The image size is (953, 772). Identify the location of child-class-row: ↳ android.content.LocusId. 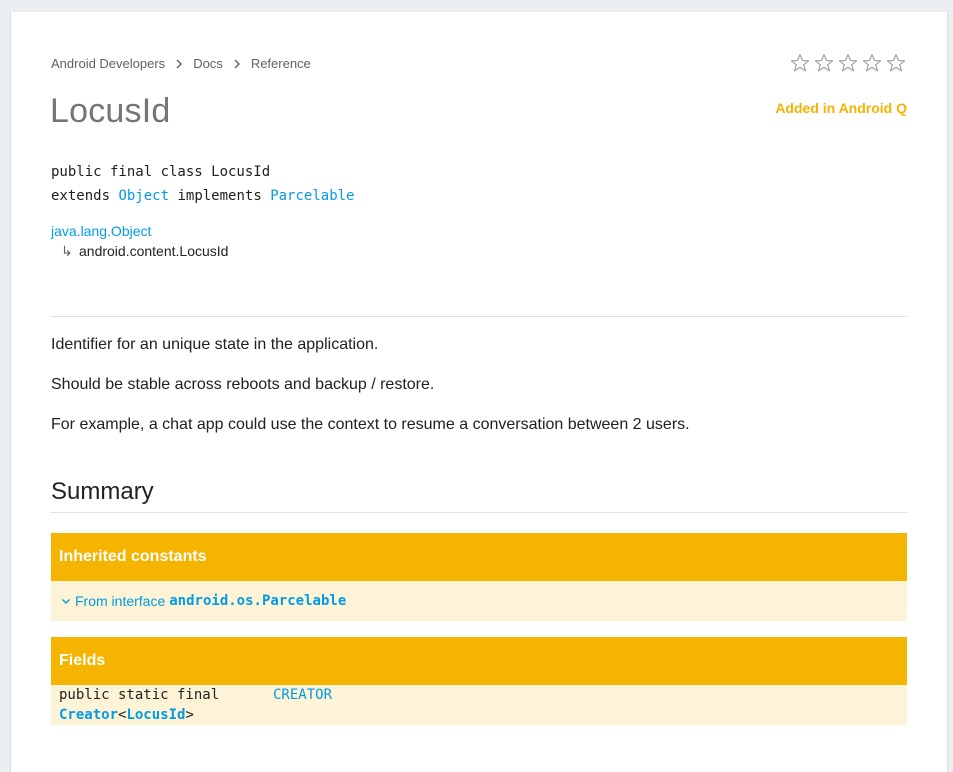
(139, 251).